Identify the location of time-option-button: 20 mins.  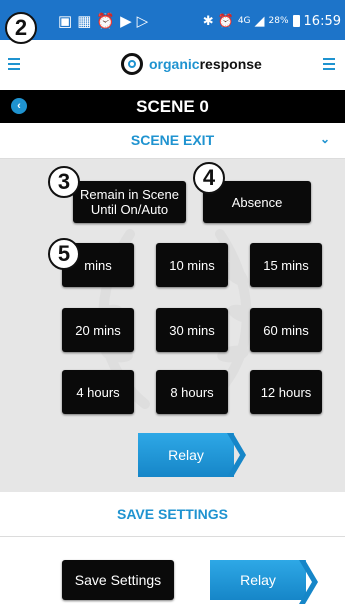
(98, 330).